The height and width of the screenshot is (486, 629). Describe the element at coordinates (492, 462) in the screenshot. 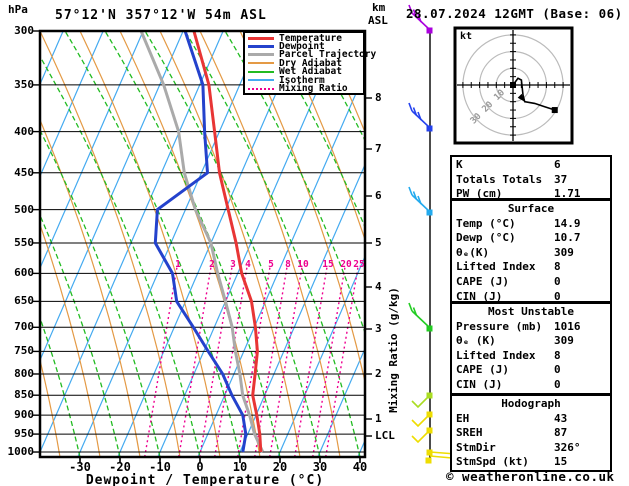

I see `table-row-label: StmSpd (kt)` at that location.